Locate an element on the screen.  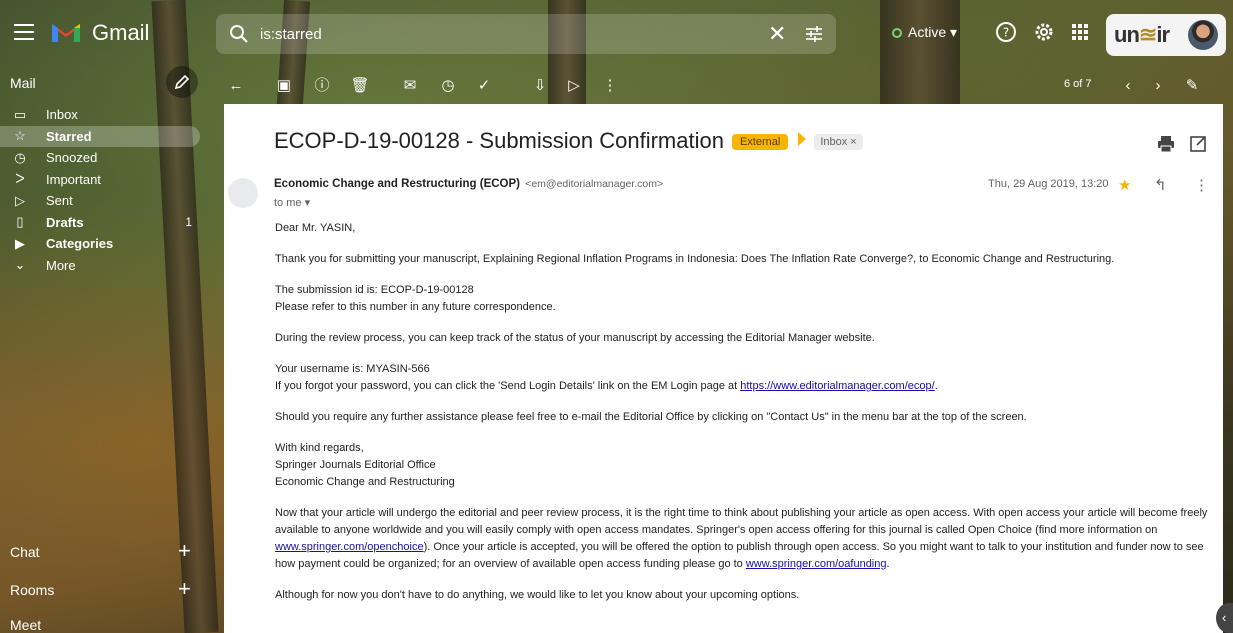
add-chat-icon: + is located at coordinates (184, 551).